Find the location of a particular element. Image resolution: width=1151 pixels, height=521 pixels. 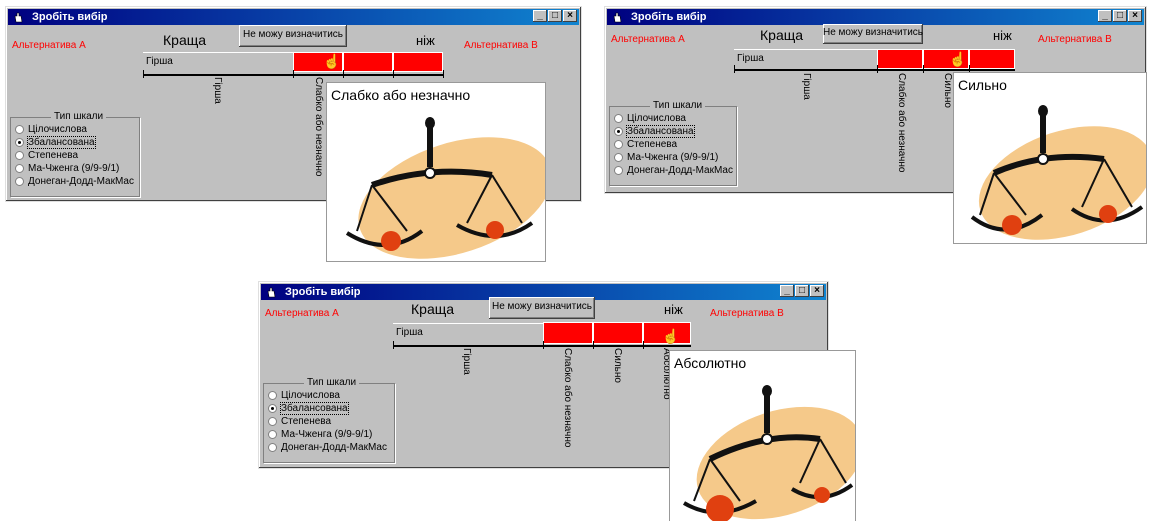

tooltip-popup-2: Сильно is located at coordinates (1050, 158).